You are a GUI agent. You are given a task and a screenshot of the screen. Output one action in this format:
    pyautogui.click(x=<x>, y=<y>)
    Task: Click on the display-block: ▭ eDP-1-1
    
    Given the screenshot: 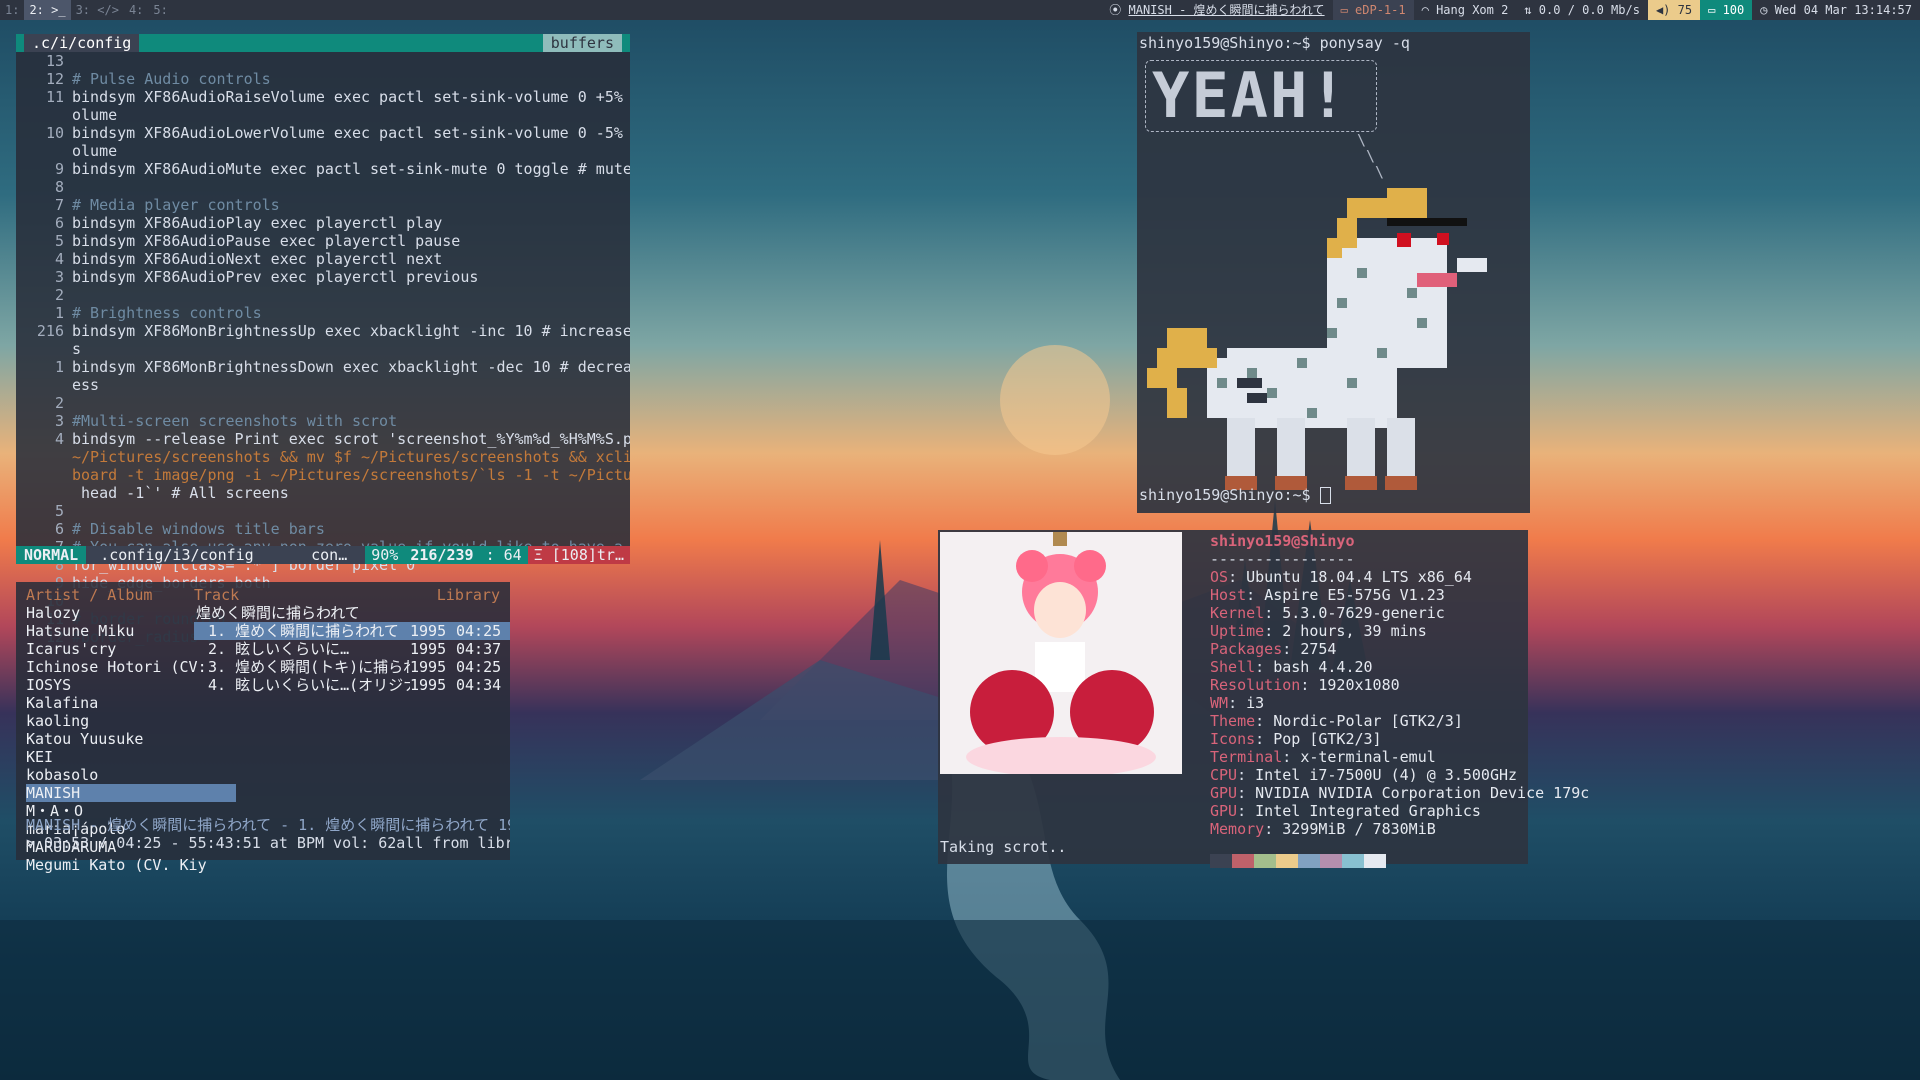 What is the action you would take?
    pyautogui.click(x=1373, y=10)
    